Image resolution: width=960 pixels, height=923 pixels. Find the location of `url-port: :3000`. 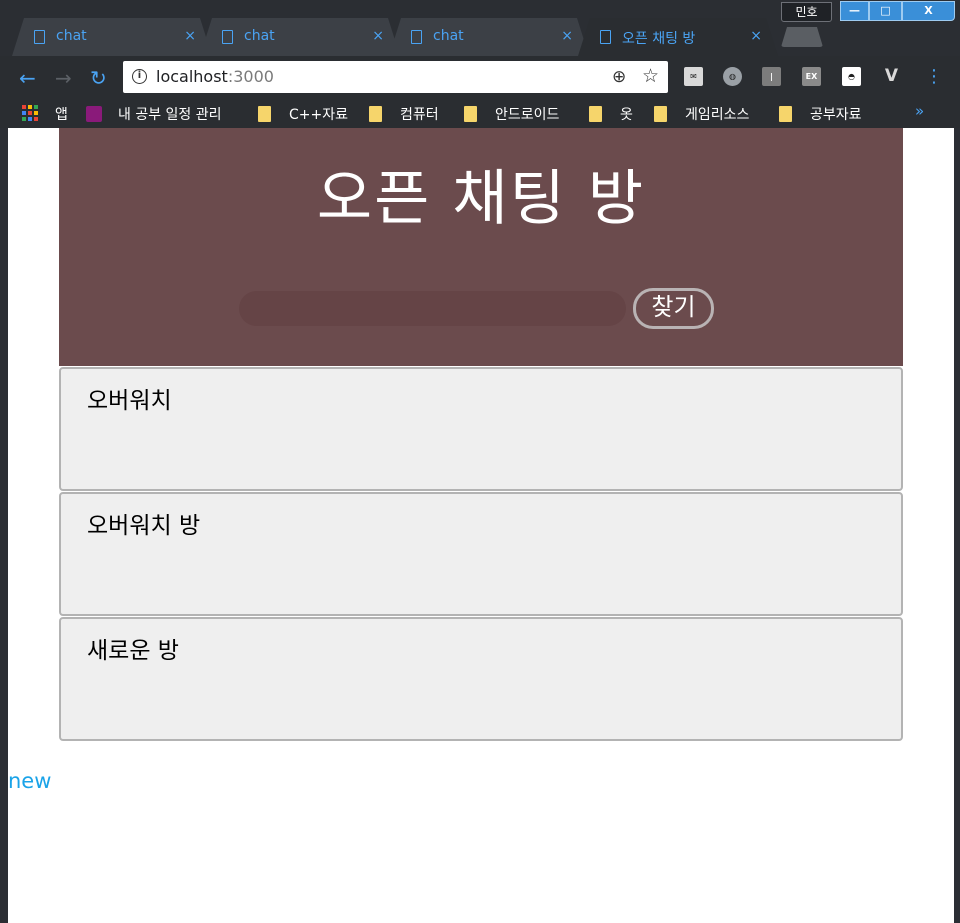

url-port: :3000 is located at coordinates (250, 76).